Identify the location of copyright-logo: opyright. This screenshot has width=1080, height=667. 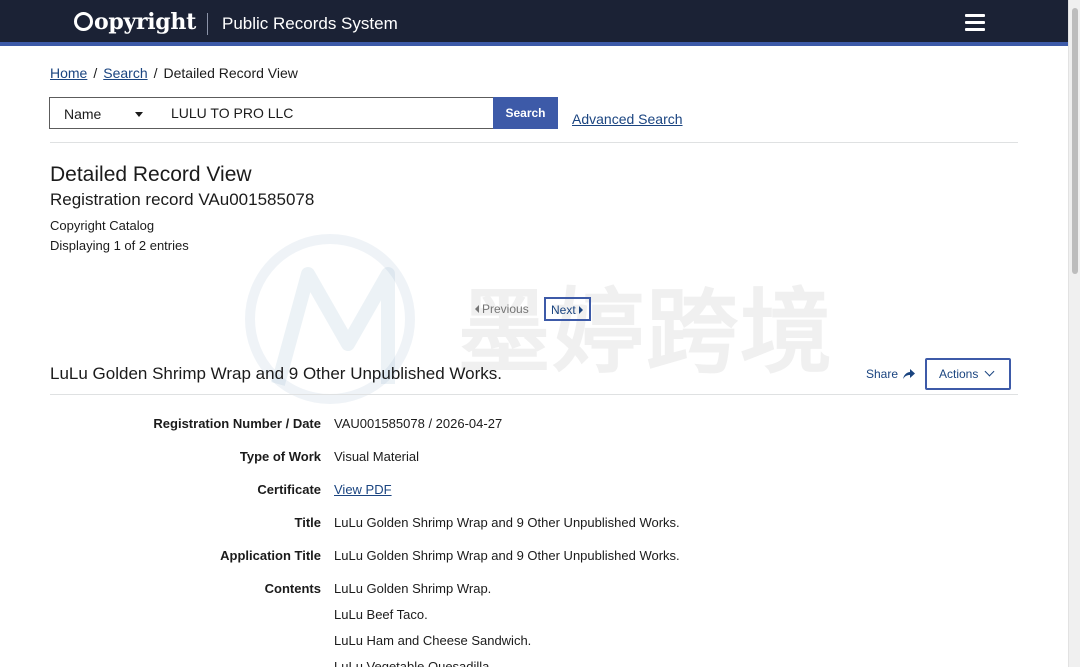
(135, 22).